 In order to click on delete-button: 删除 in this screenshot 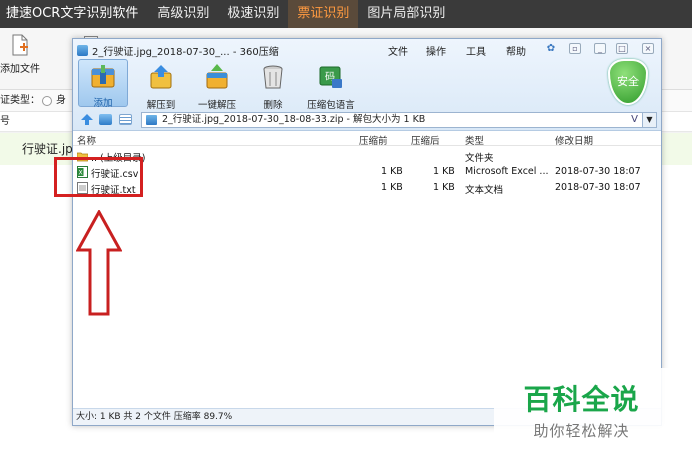, I will do `click(273, 87)`.